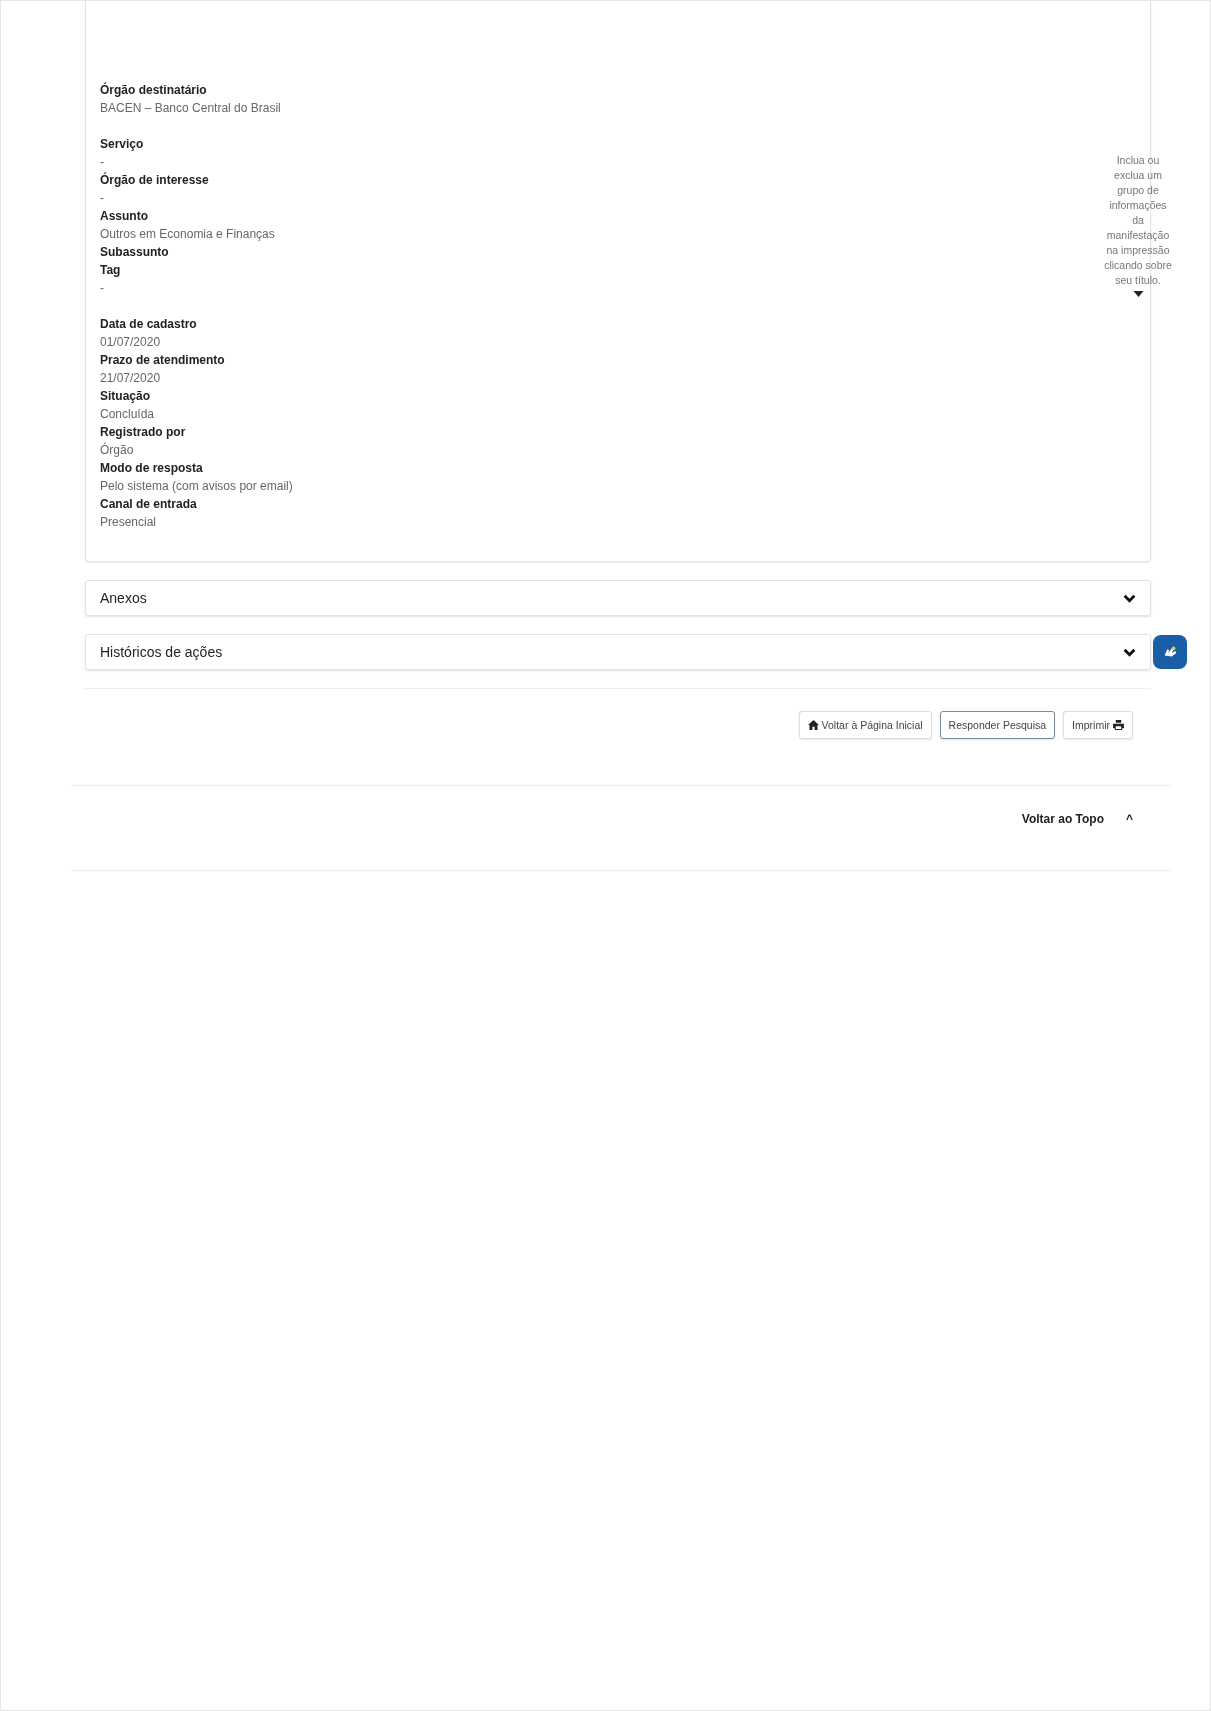 The height and width of the screenshot is (1711, 1211). What do you see at coordinates (149, 324) in the screenshot?
I see `field-label: Data de cadastro` at bounding box center [149, 324].